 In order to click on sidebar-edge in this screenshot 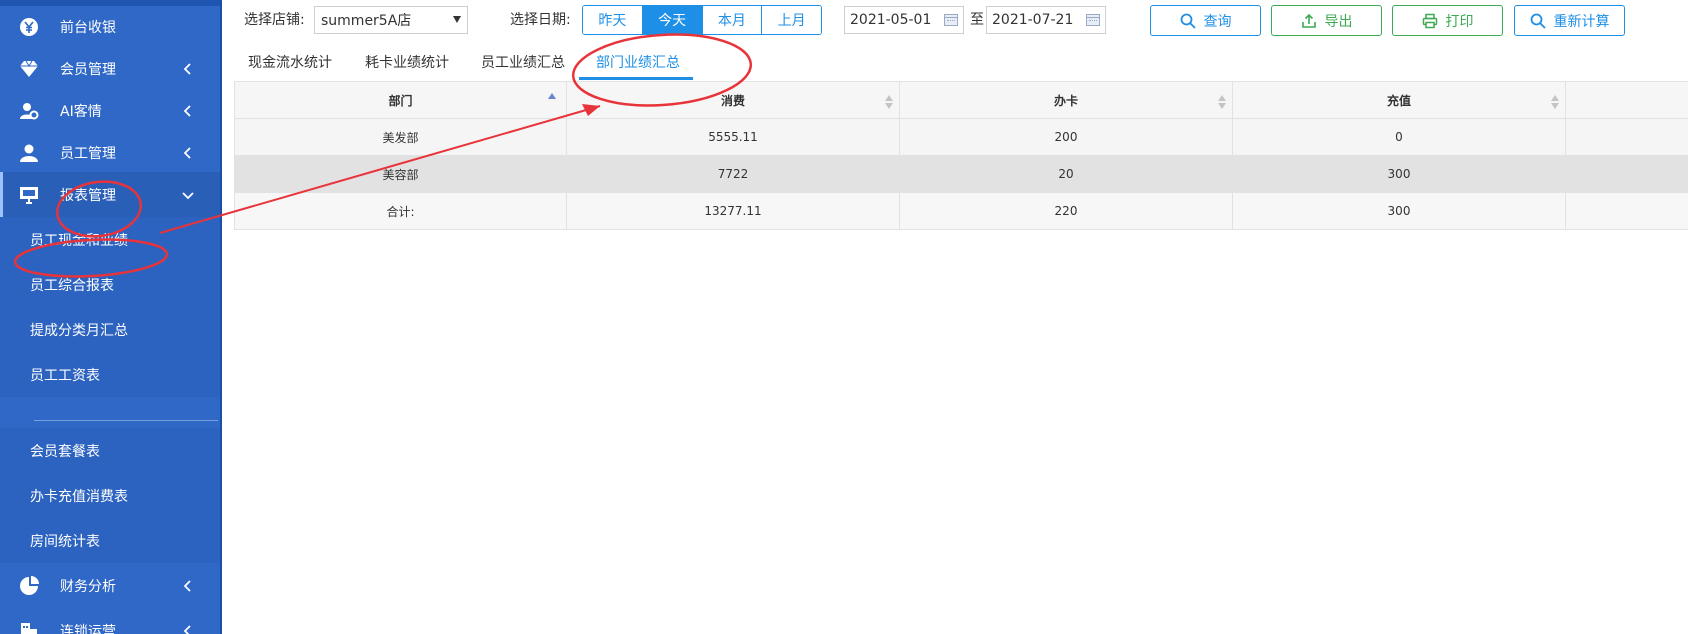, I will do `click(221, 317)`.